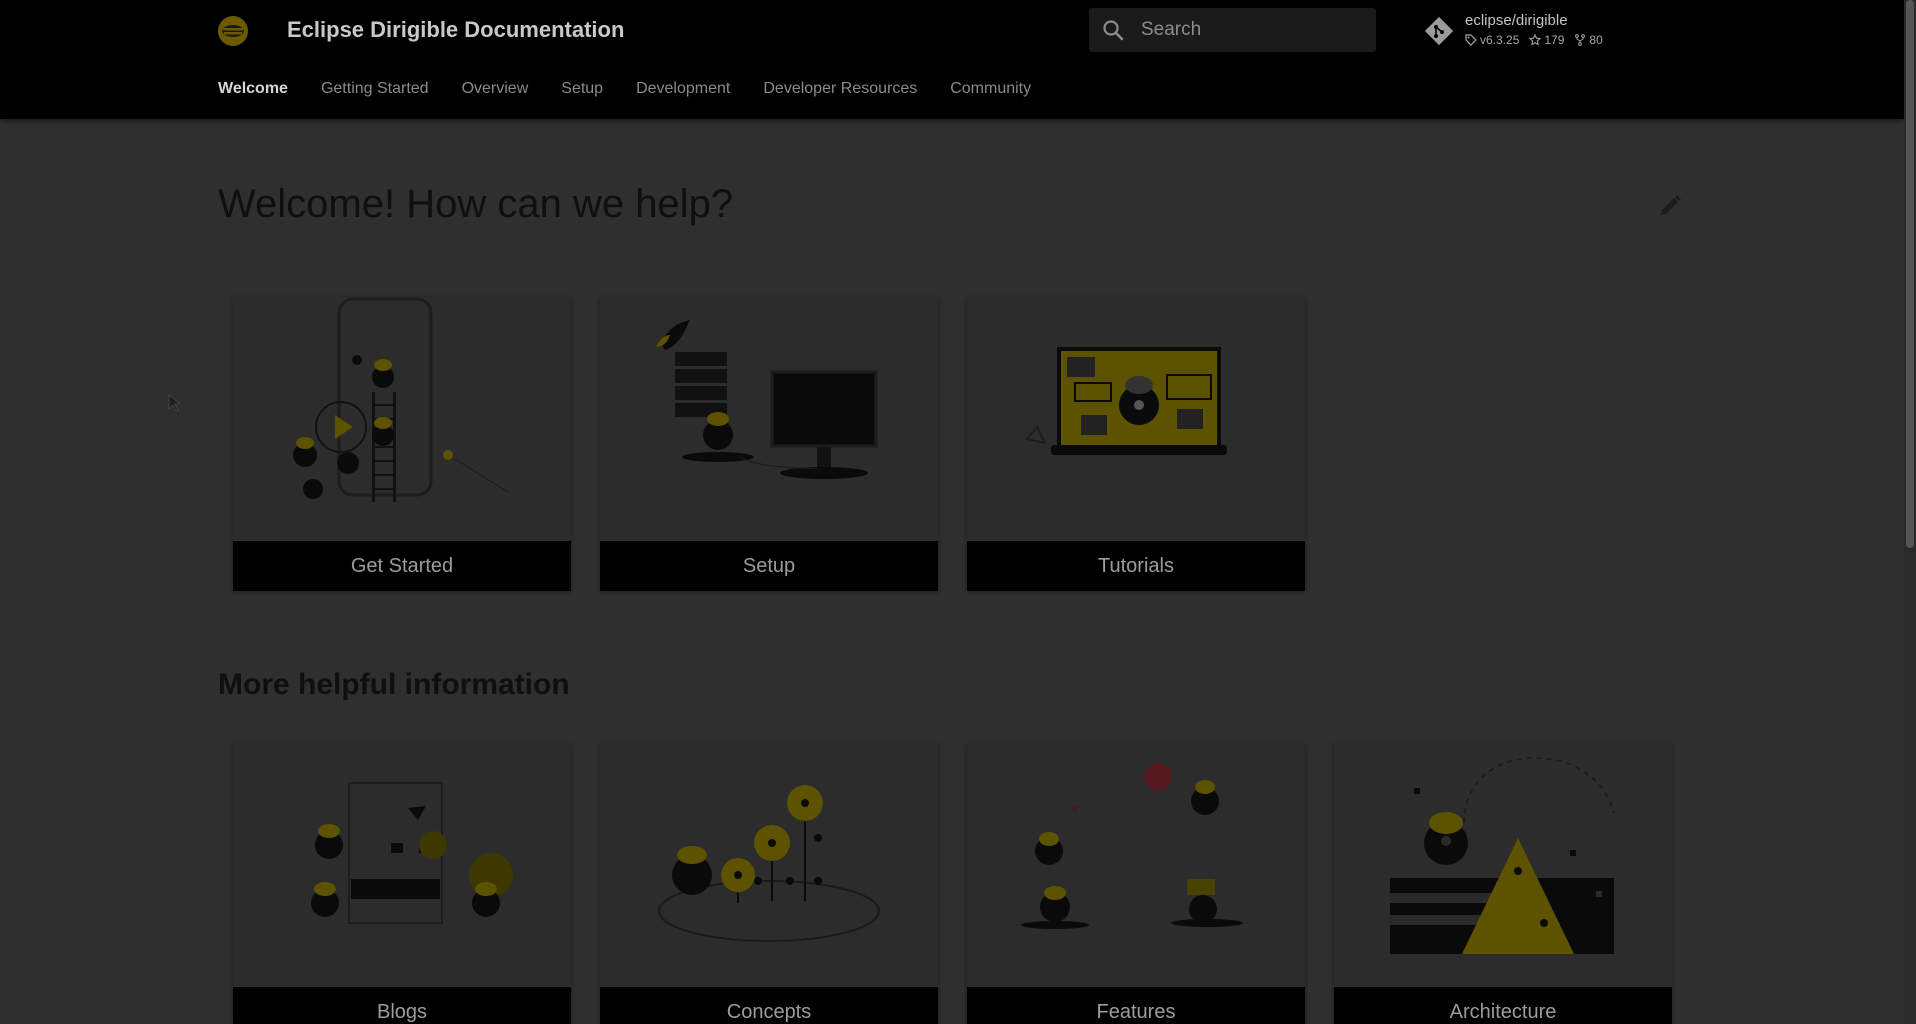 The image size is (1916, 1024). I want to click on scrollbar-thumb, so click(1910, 274).